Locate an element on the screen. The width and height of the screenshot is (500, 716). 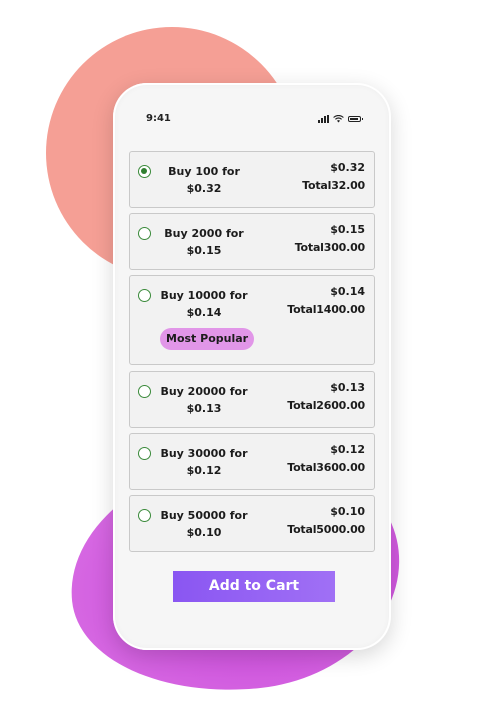
offer-price: $0.10 is located at coordinates (347, 511).